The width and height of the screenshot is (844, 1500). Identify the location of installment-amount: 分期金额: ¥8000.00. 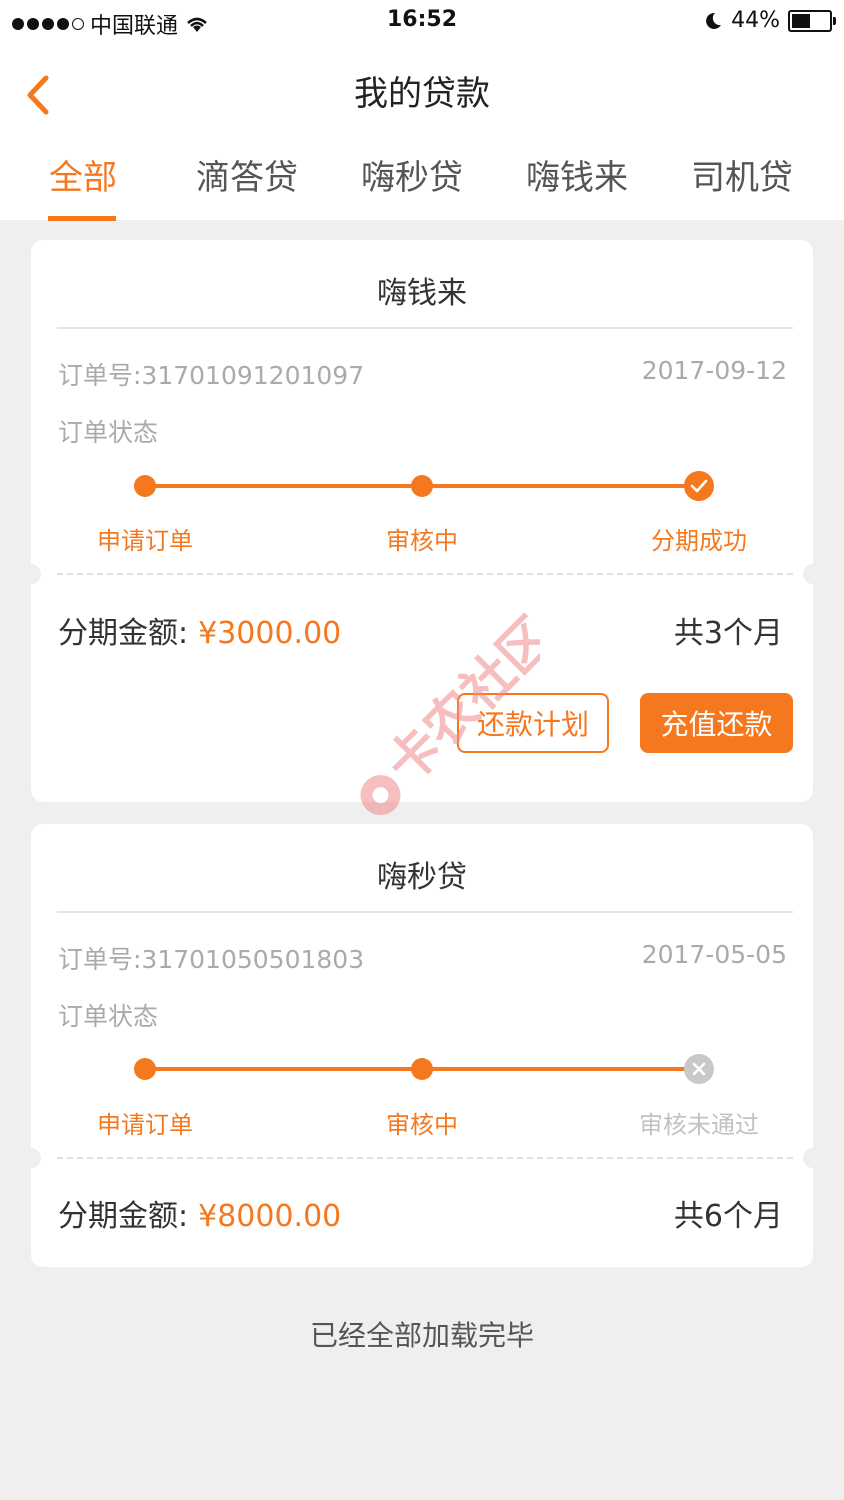
(199, 1213).